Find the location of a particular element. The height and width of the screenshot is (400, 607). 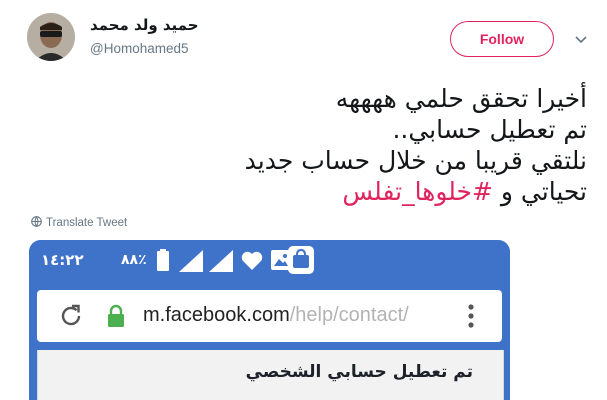

tweet-line: أخيرا تحقق حلمي ههههه is located at coordinates (461, 98).